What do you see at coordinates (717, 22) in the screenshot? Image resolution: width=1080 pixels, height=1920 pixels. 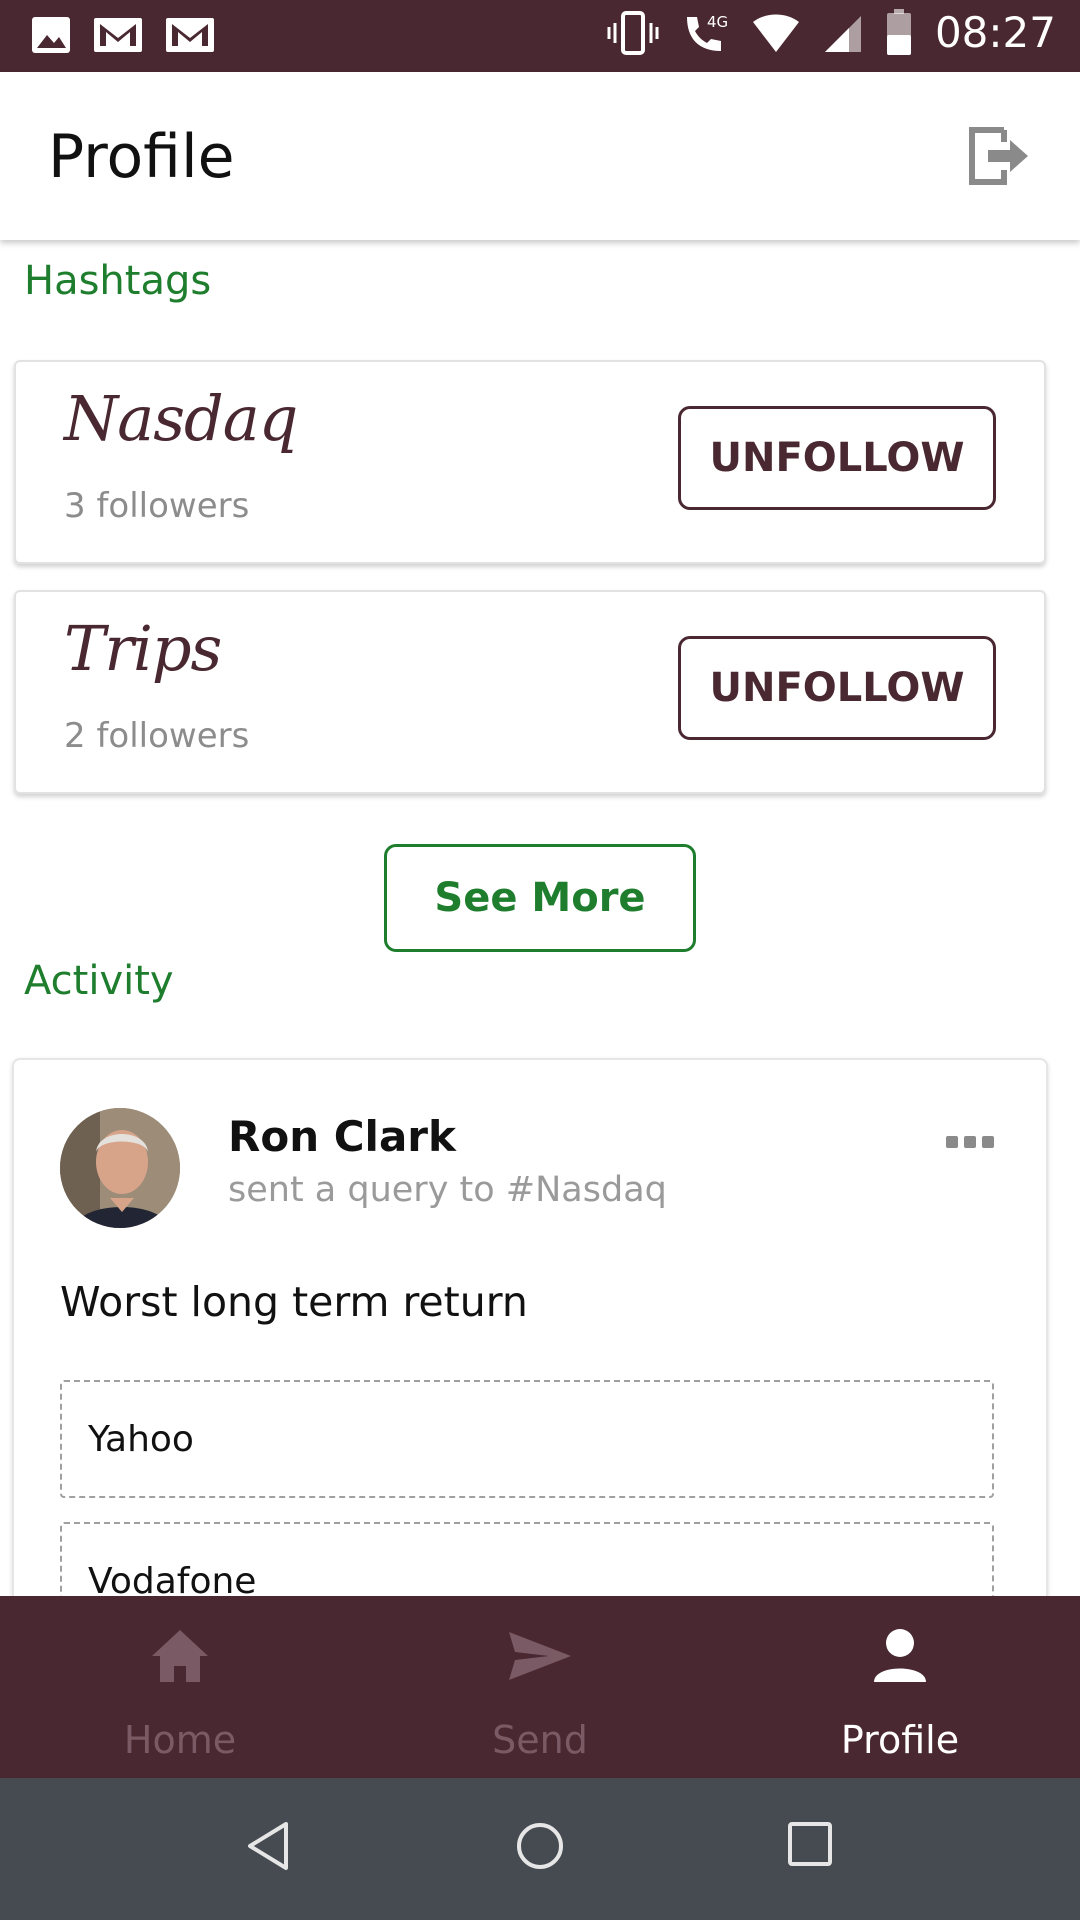 I see `svg-text: 4G` at bounding box center [717, 22].